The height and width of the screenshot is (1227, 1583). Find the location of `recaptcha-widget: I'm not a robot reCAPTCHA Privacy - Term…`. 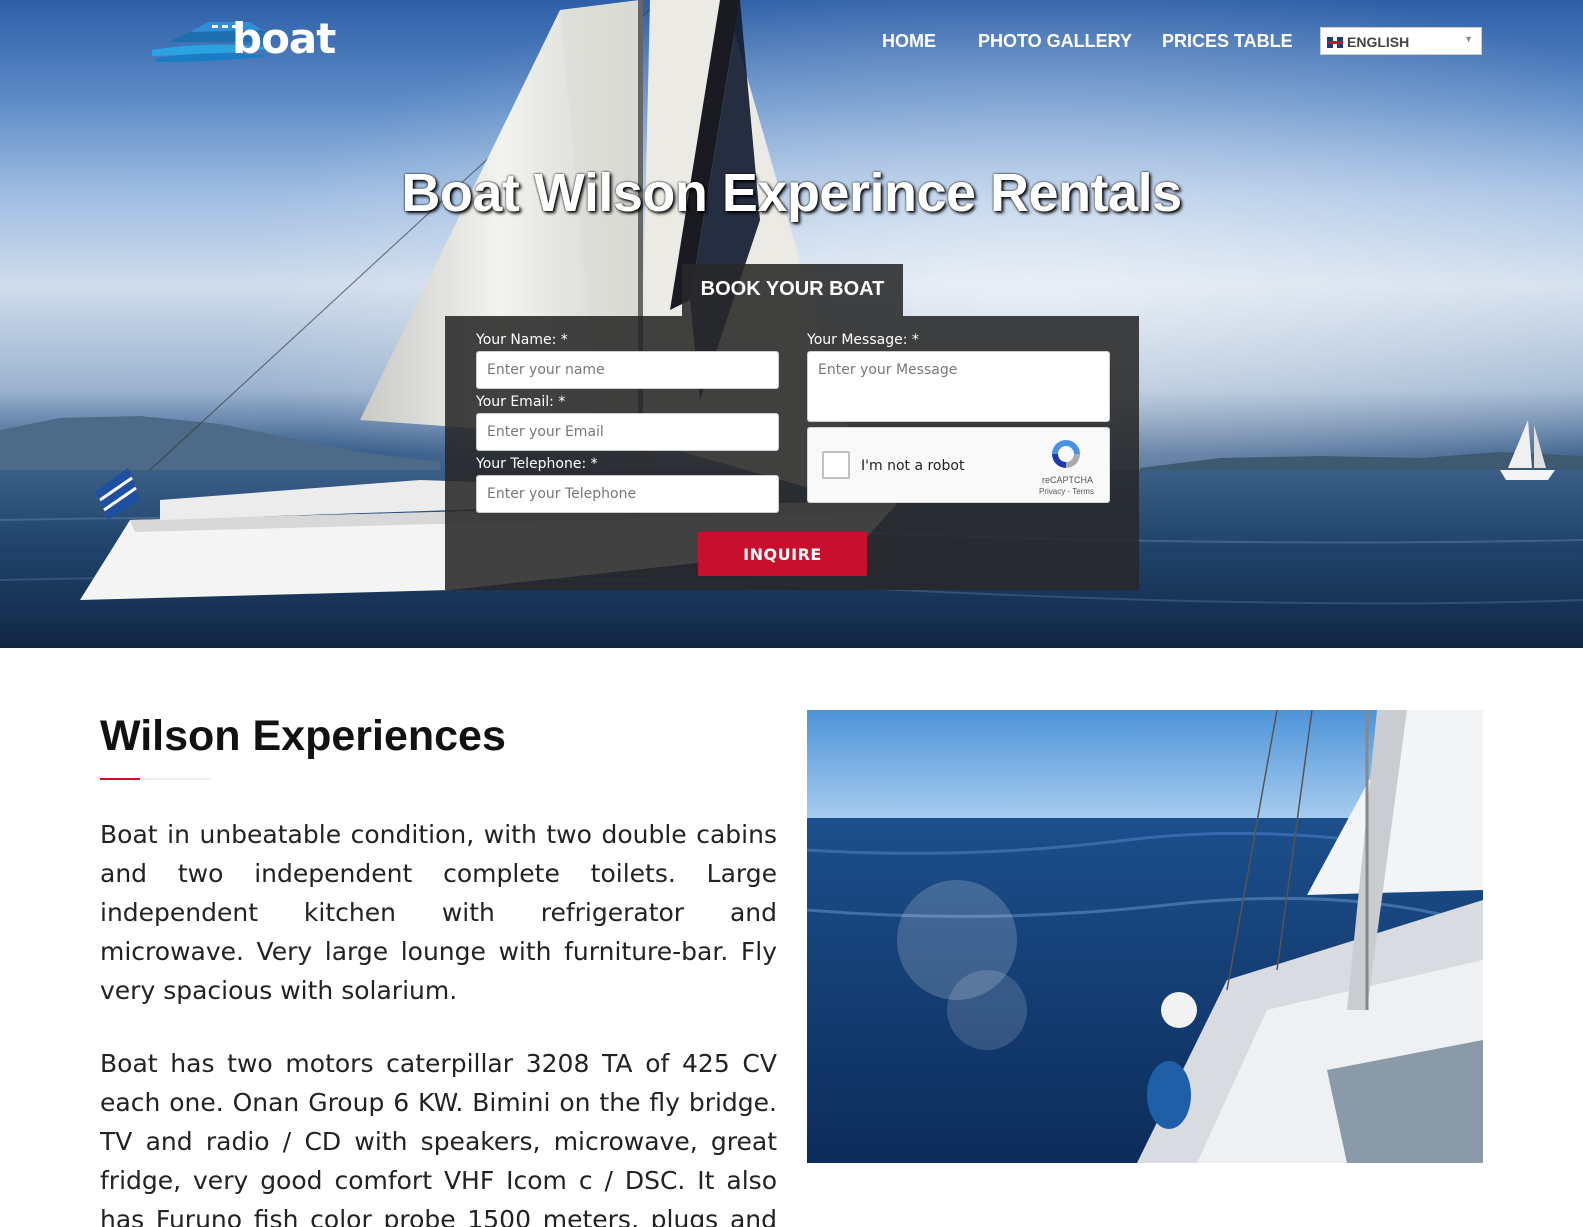

recaptcha-widget: I'm not a robot reCAPTCHA Privacy - Term… is located at coordinates (958, 465).